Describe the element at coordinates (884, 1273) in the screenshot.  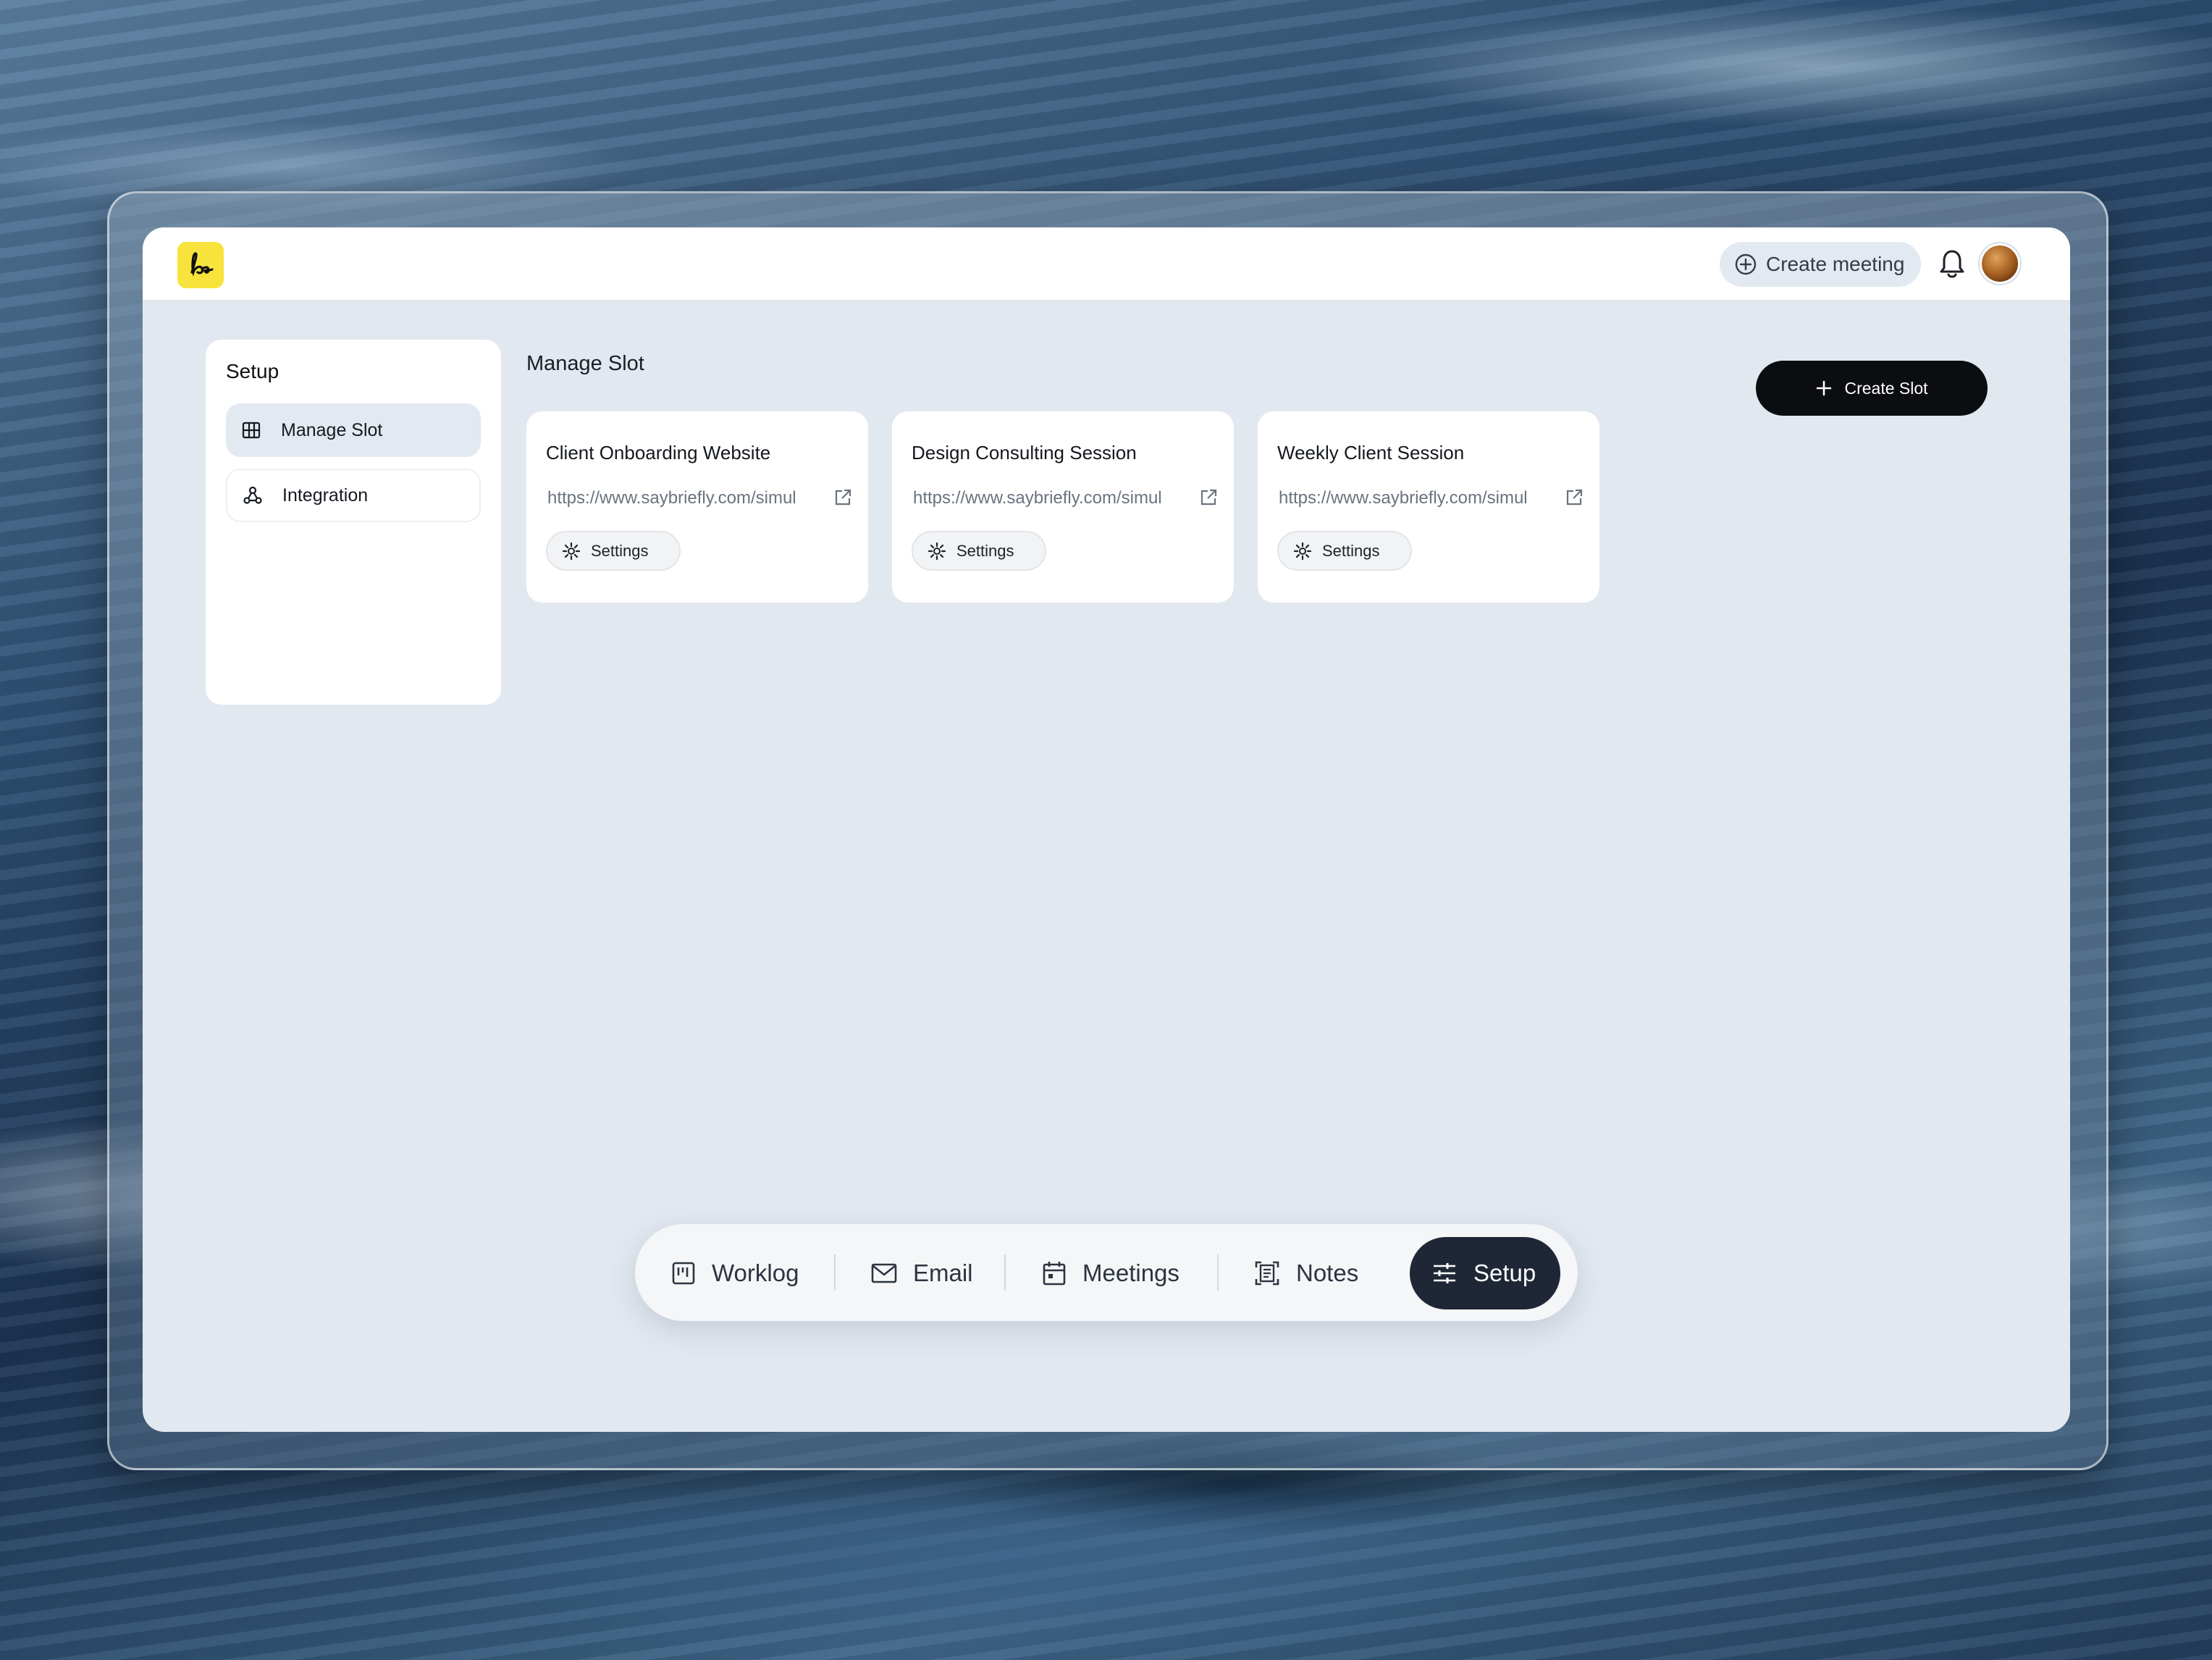
I see `mail-icon` at that location.